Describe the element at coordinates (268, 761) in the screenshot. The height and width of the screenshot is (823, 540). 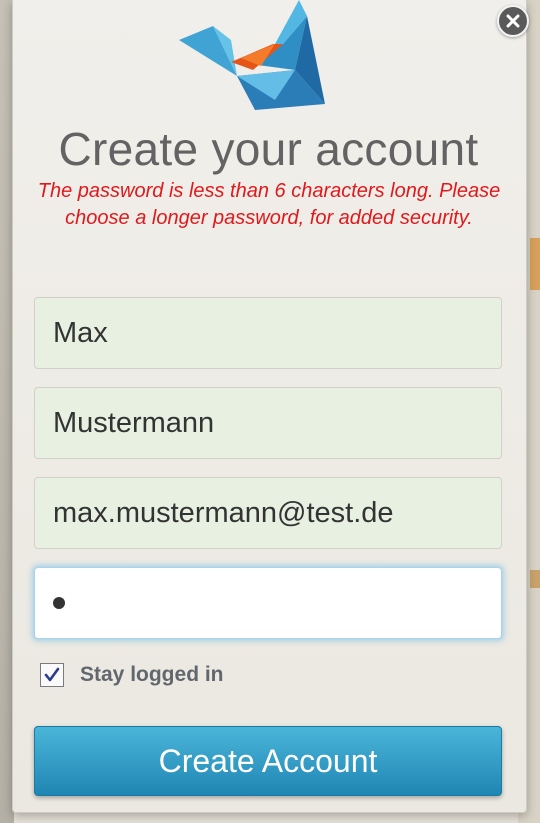
I see `create-account-button: Create Account` at that location.